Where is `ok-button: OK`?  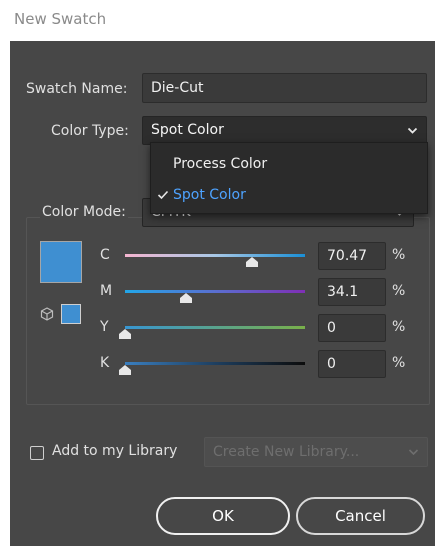 ok-button: OK is located at coordinates (223, 516).